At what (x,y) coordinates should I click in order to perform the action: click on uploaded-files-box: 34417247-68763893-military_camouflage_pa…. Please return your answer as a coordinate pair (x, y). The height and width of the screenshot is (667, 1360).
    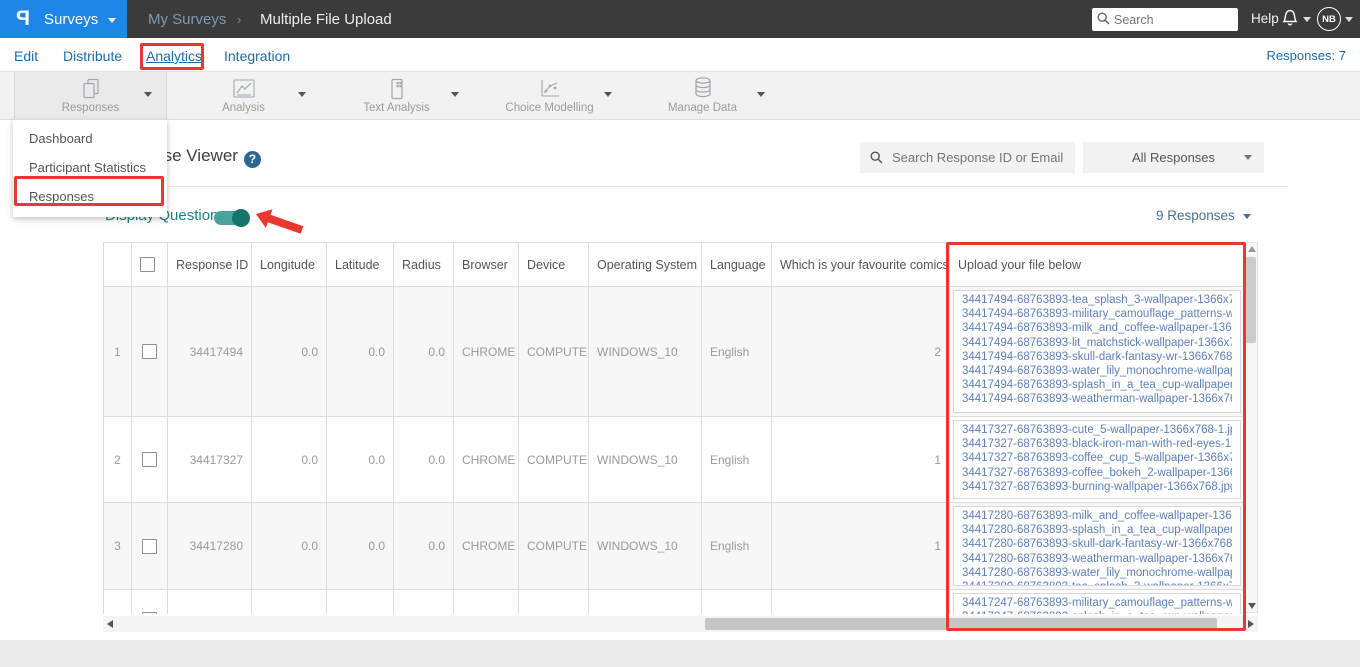
    Looking at the image, I should click on (1097, 603).